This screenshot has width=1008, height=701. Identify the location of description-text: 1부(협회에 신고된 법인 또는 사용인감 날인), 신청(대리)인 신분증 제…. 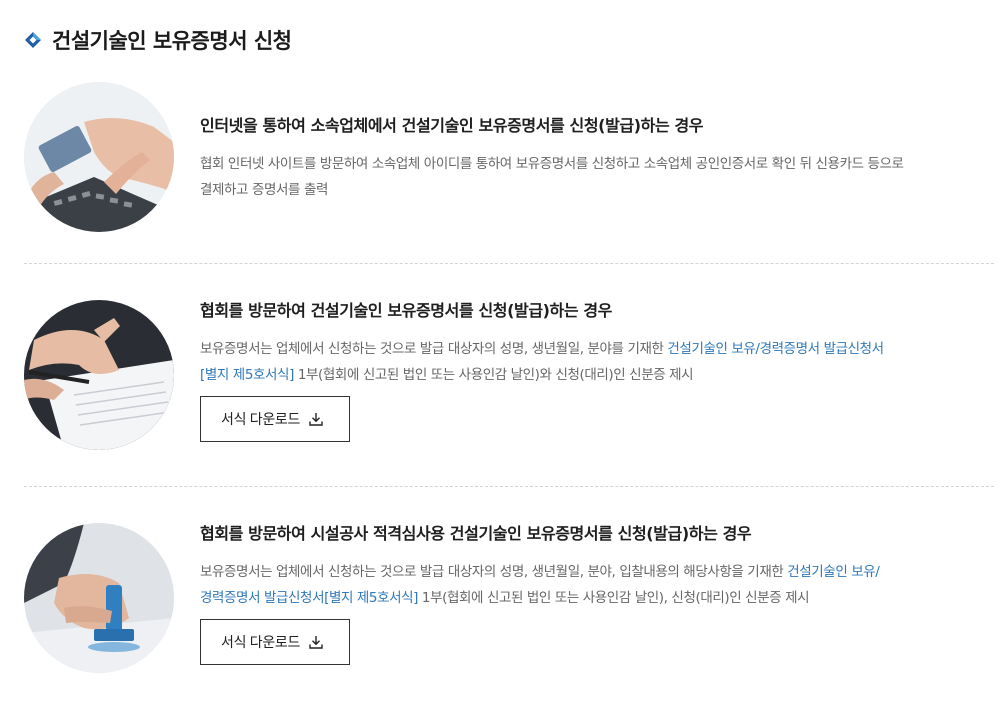
(614, 598).